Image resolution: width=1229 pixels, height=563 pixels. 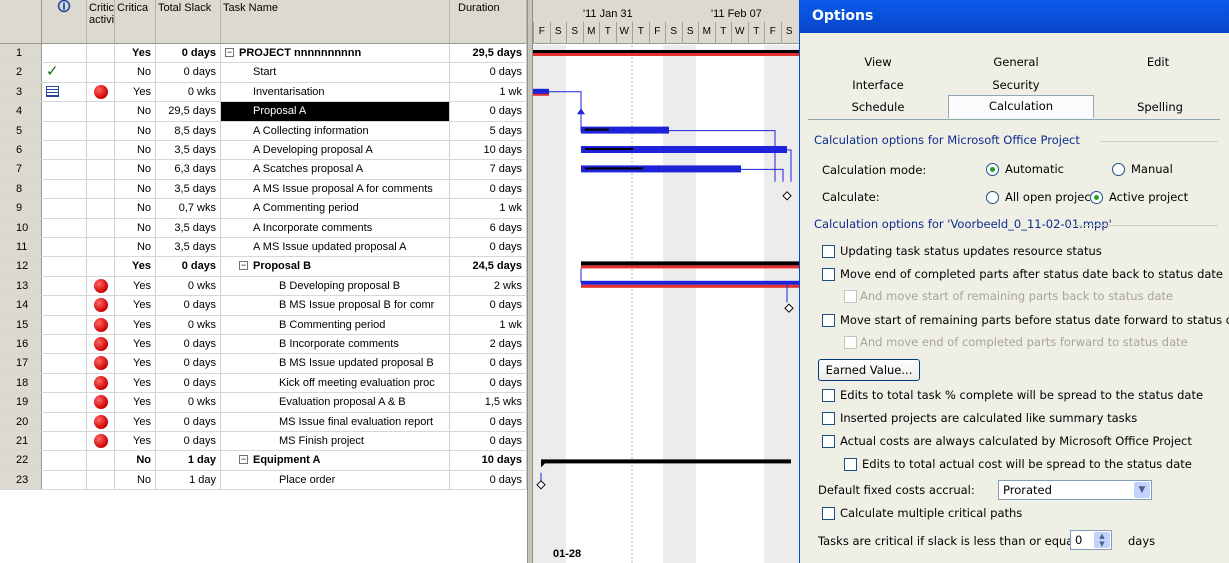 I want to click on row-id: 10, so click(x=21, y=227).